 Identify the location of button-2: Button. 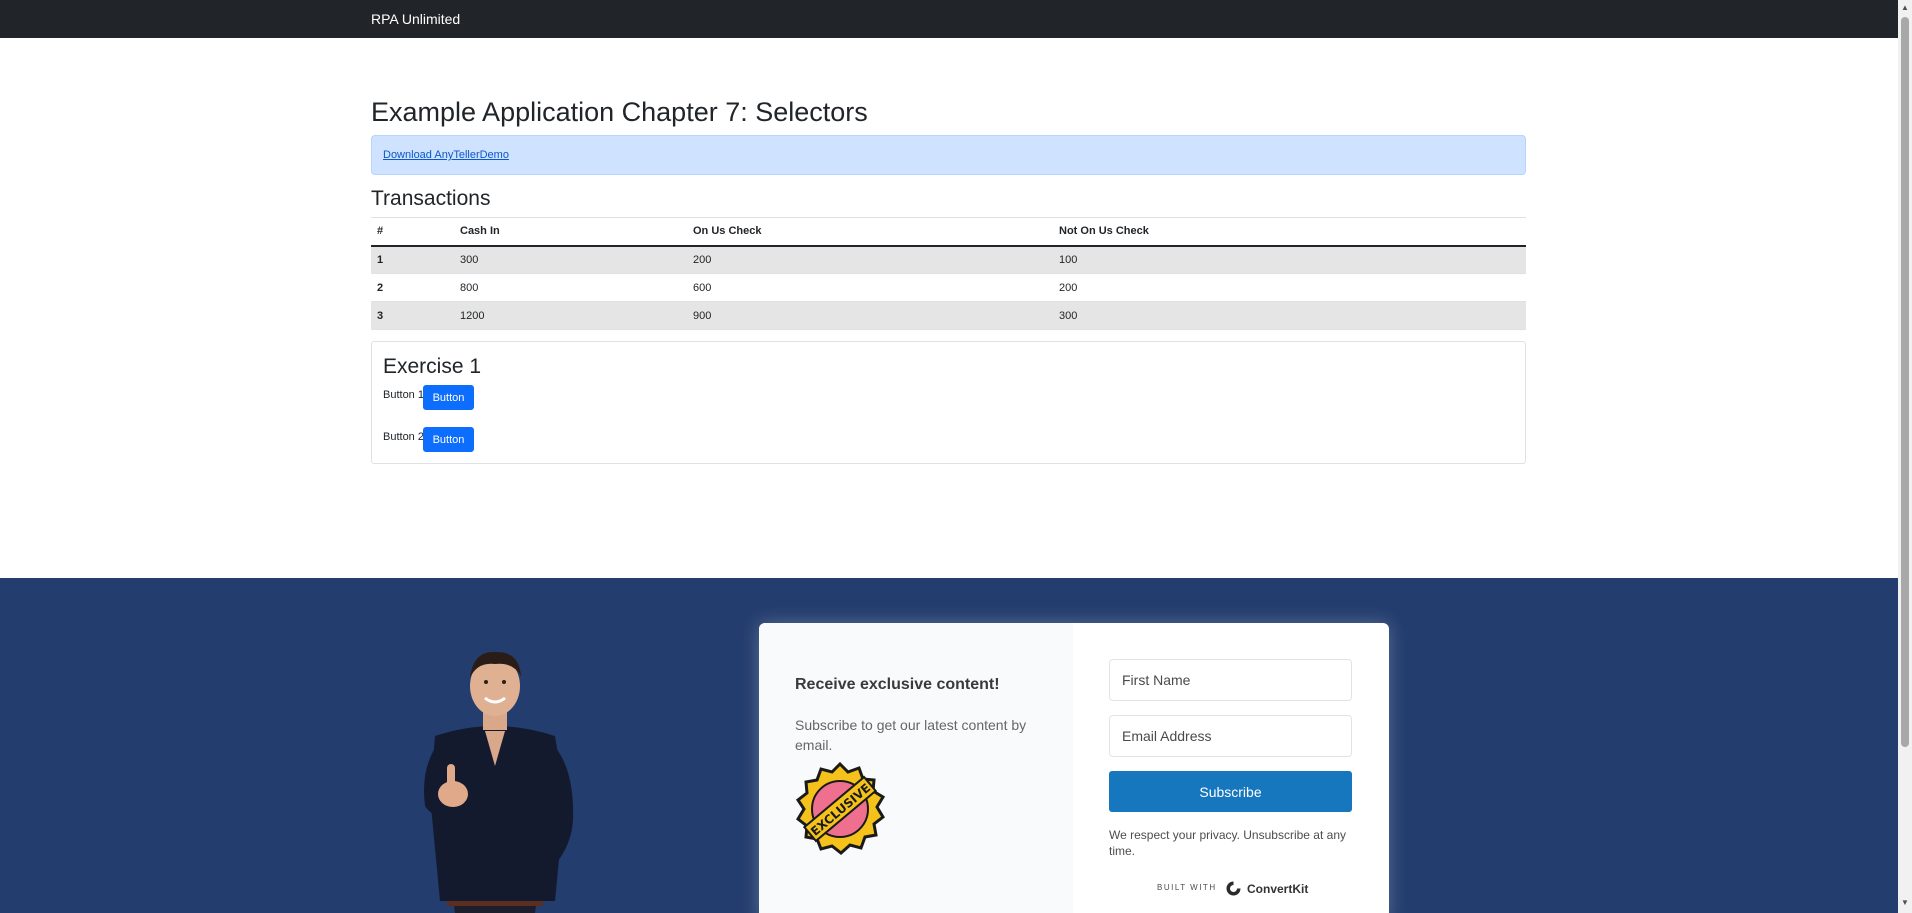
(448, 439).